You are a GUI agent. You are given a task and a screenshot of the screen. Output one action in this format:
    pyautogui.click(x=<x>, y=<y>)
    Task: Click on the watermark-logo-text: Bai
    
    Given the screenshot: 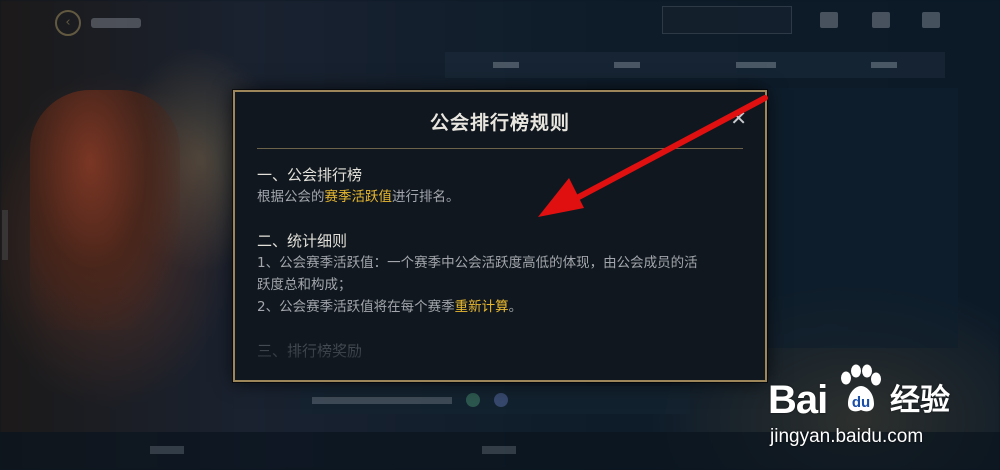 What is the action you would take?
    pyautogui.click(x=798, y=400)
    